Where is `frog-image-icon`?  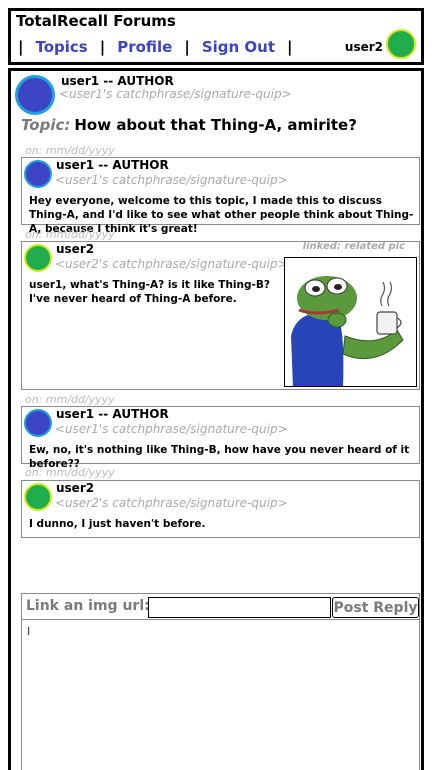
frog-image-icon is located at coordinates (350, 322).